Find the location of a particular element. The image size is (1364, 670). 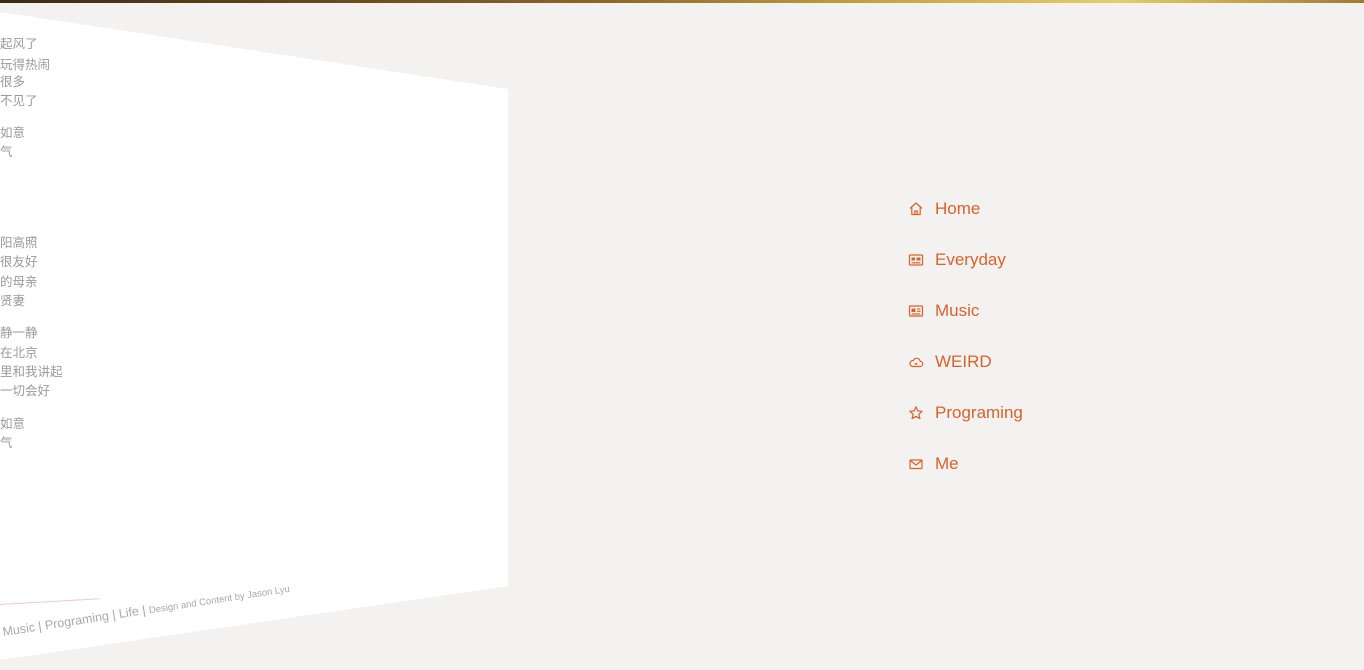

footer-tagline: Music | Programing | Life | is located at coordinates (75, 621).